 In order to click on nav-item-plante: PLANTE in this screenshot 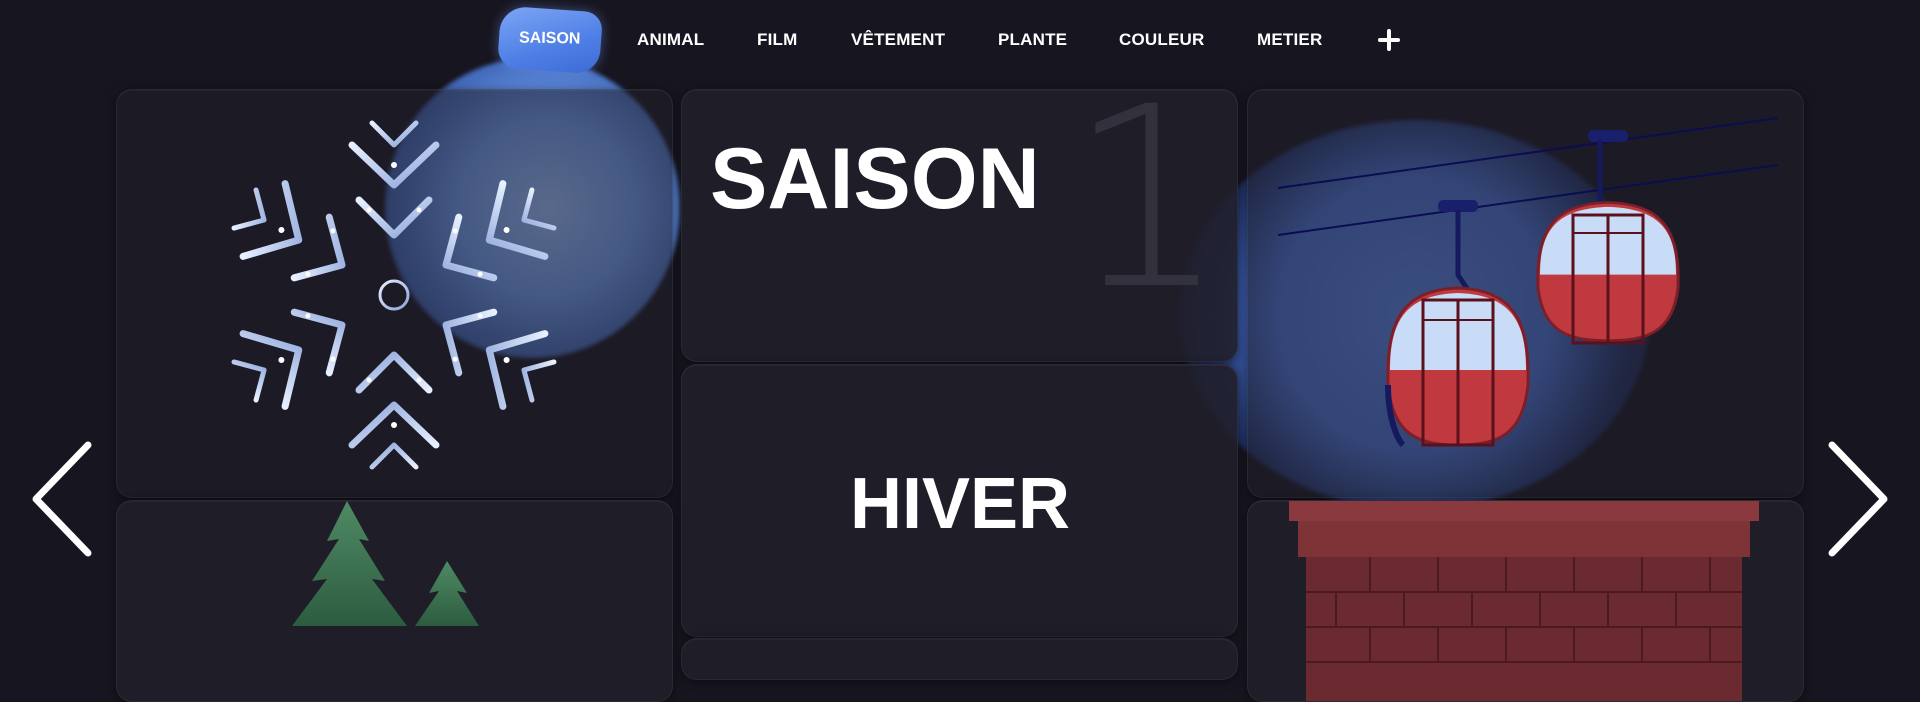, I will do `click(1032, 40)`.